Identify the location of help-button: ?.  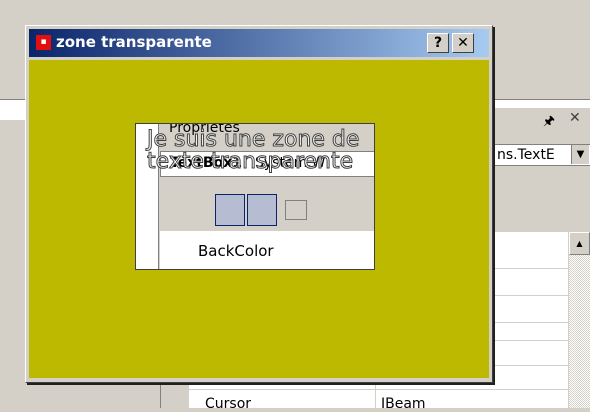
(438, 43).